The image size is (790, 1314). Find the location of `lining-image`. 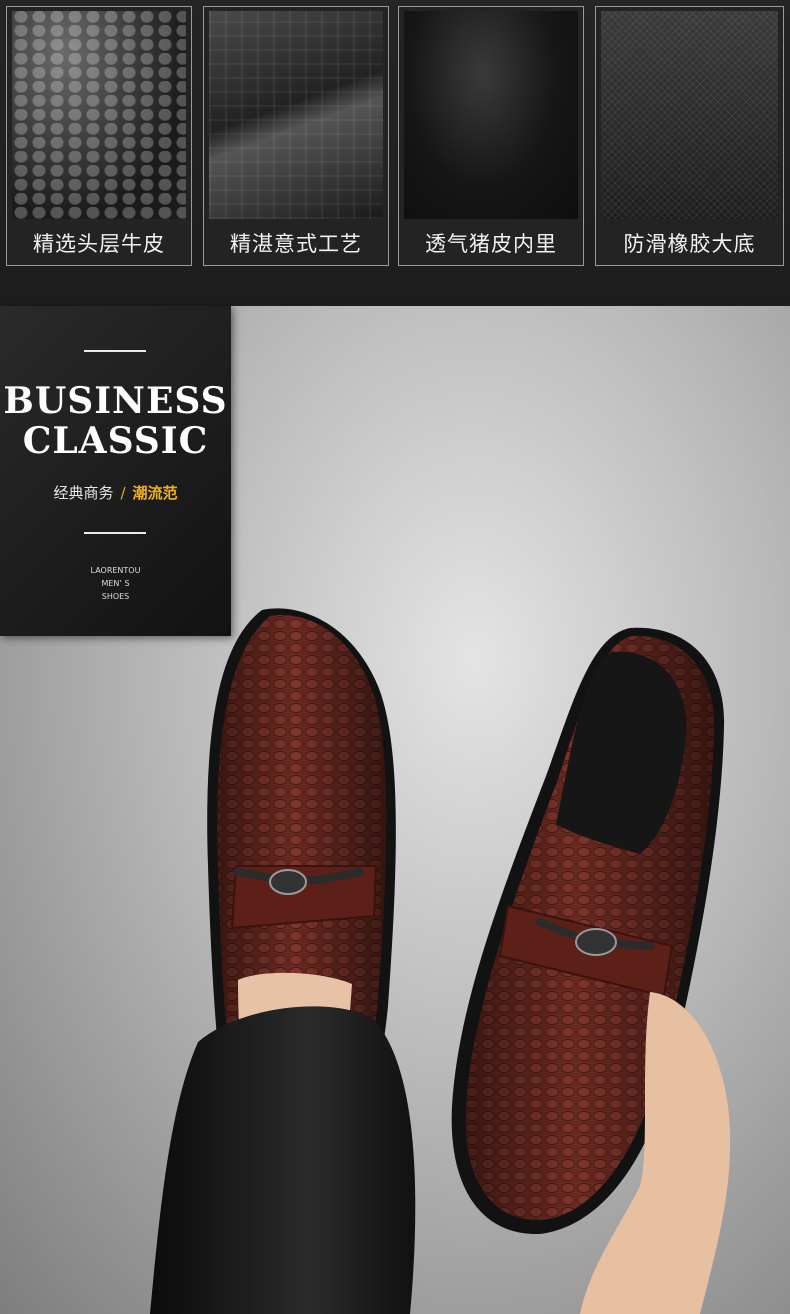

lining-image is located at coordinates (491, 115).